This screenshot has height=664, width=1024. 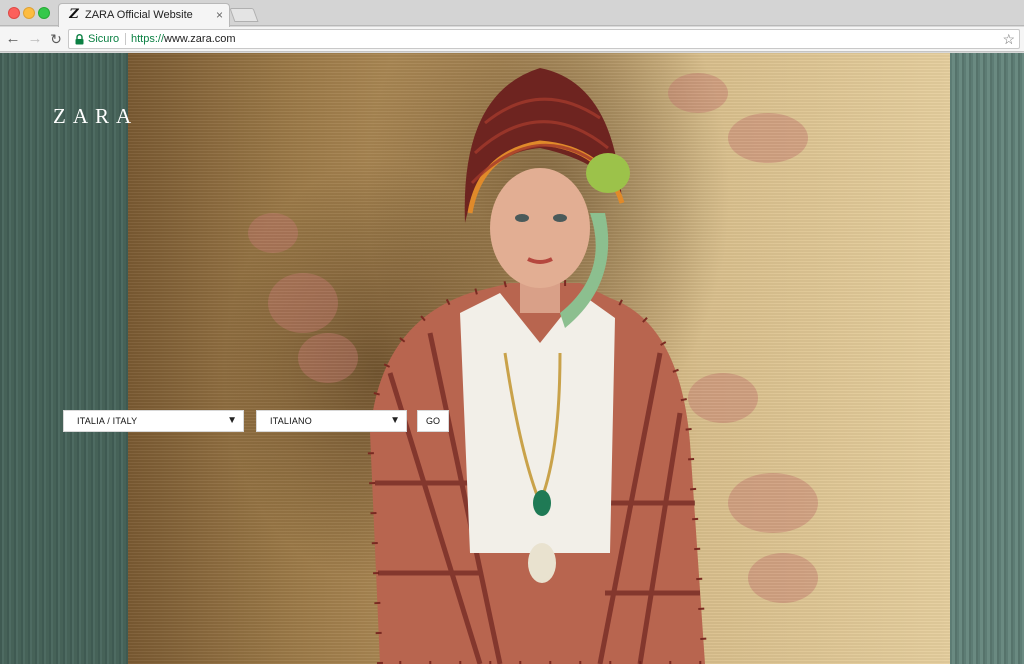 What do you see at coordinates (35, 39) in the screenshot?
I see `forward-arrow-icon: →` at bounding box center [35, 39].